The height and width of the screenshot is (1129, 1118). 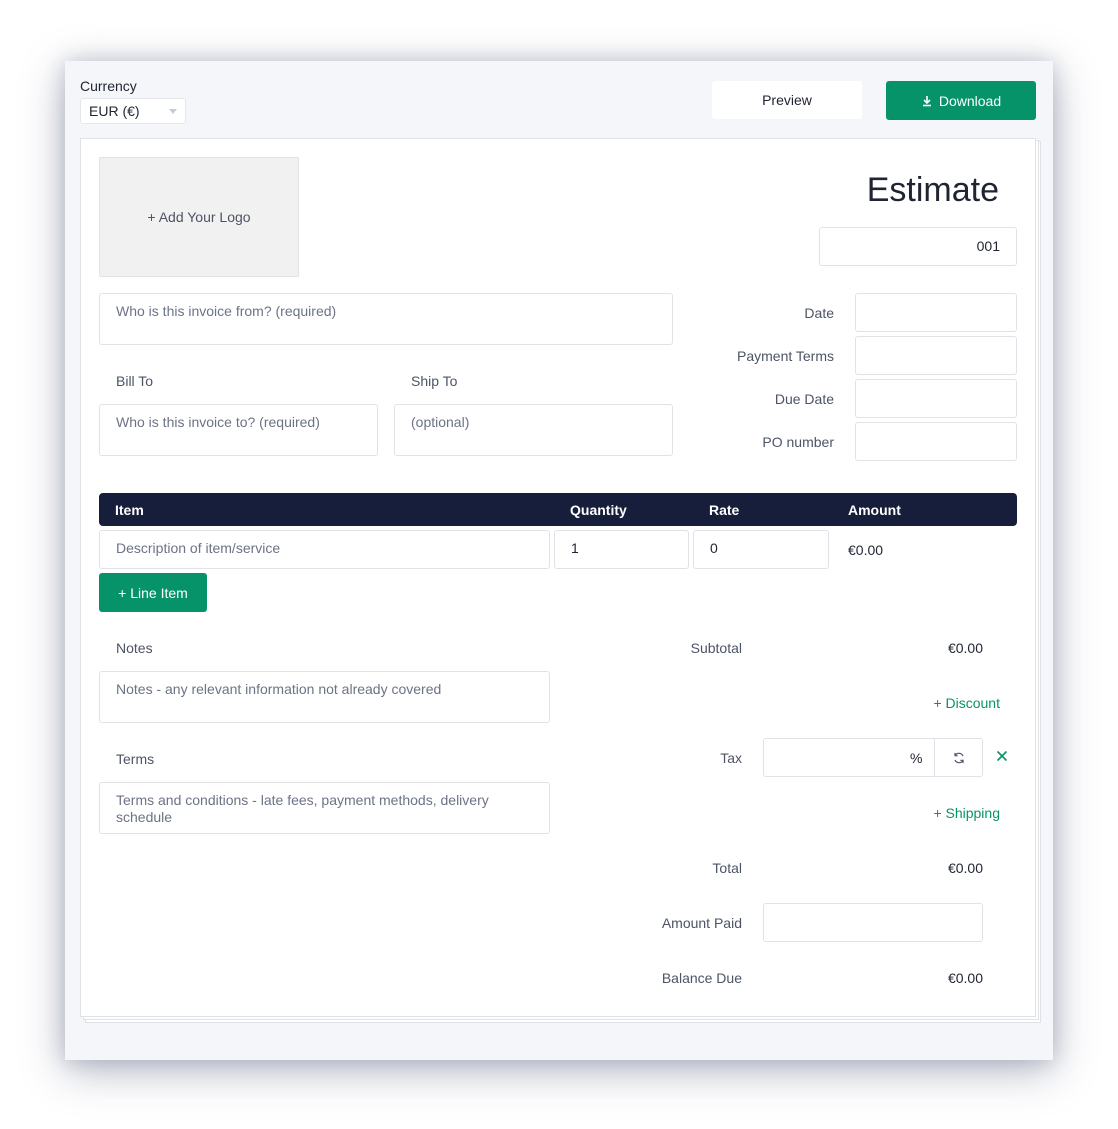 I want to click on amount-paid-label: Amount Paid, so click(x=701, y=923).